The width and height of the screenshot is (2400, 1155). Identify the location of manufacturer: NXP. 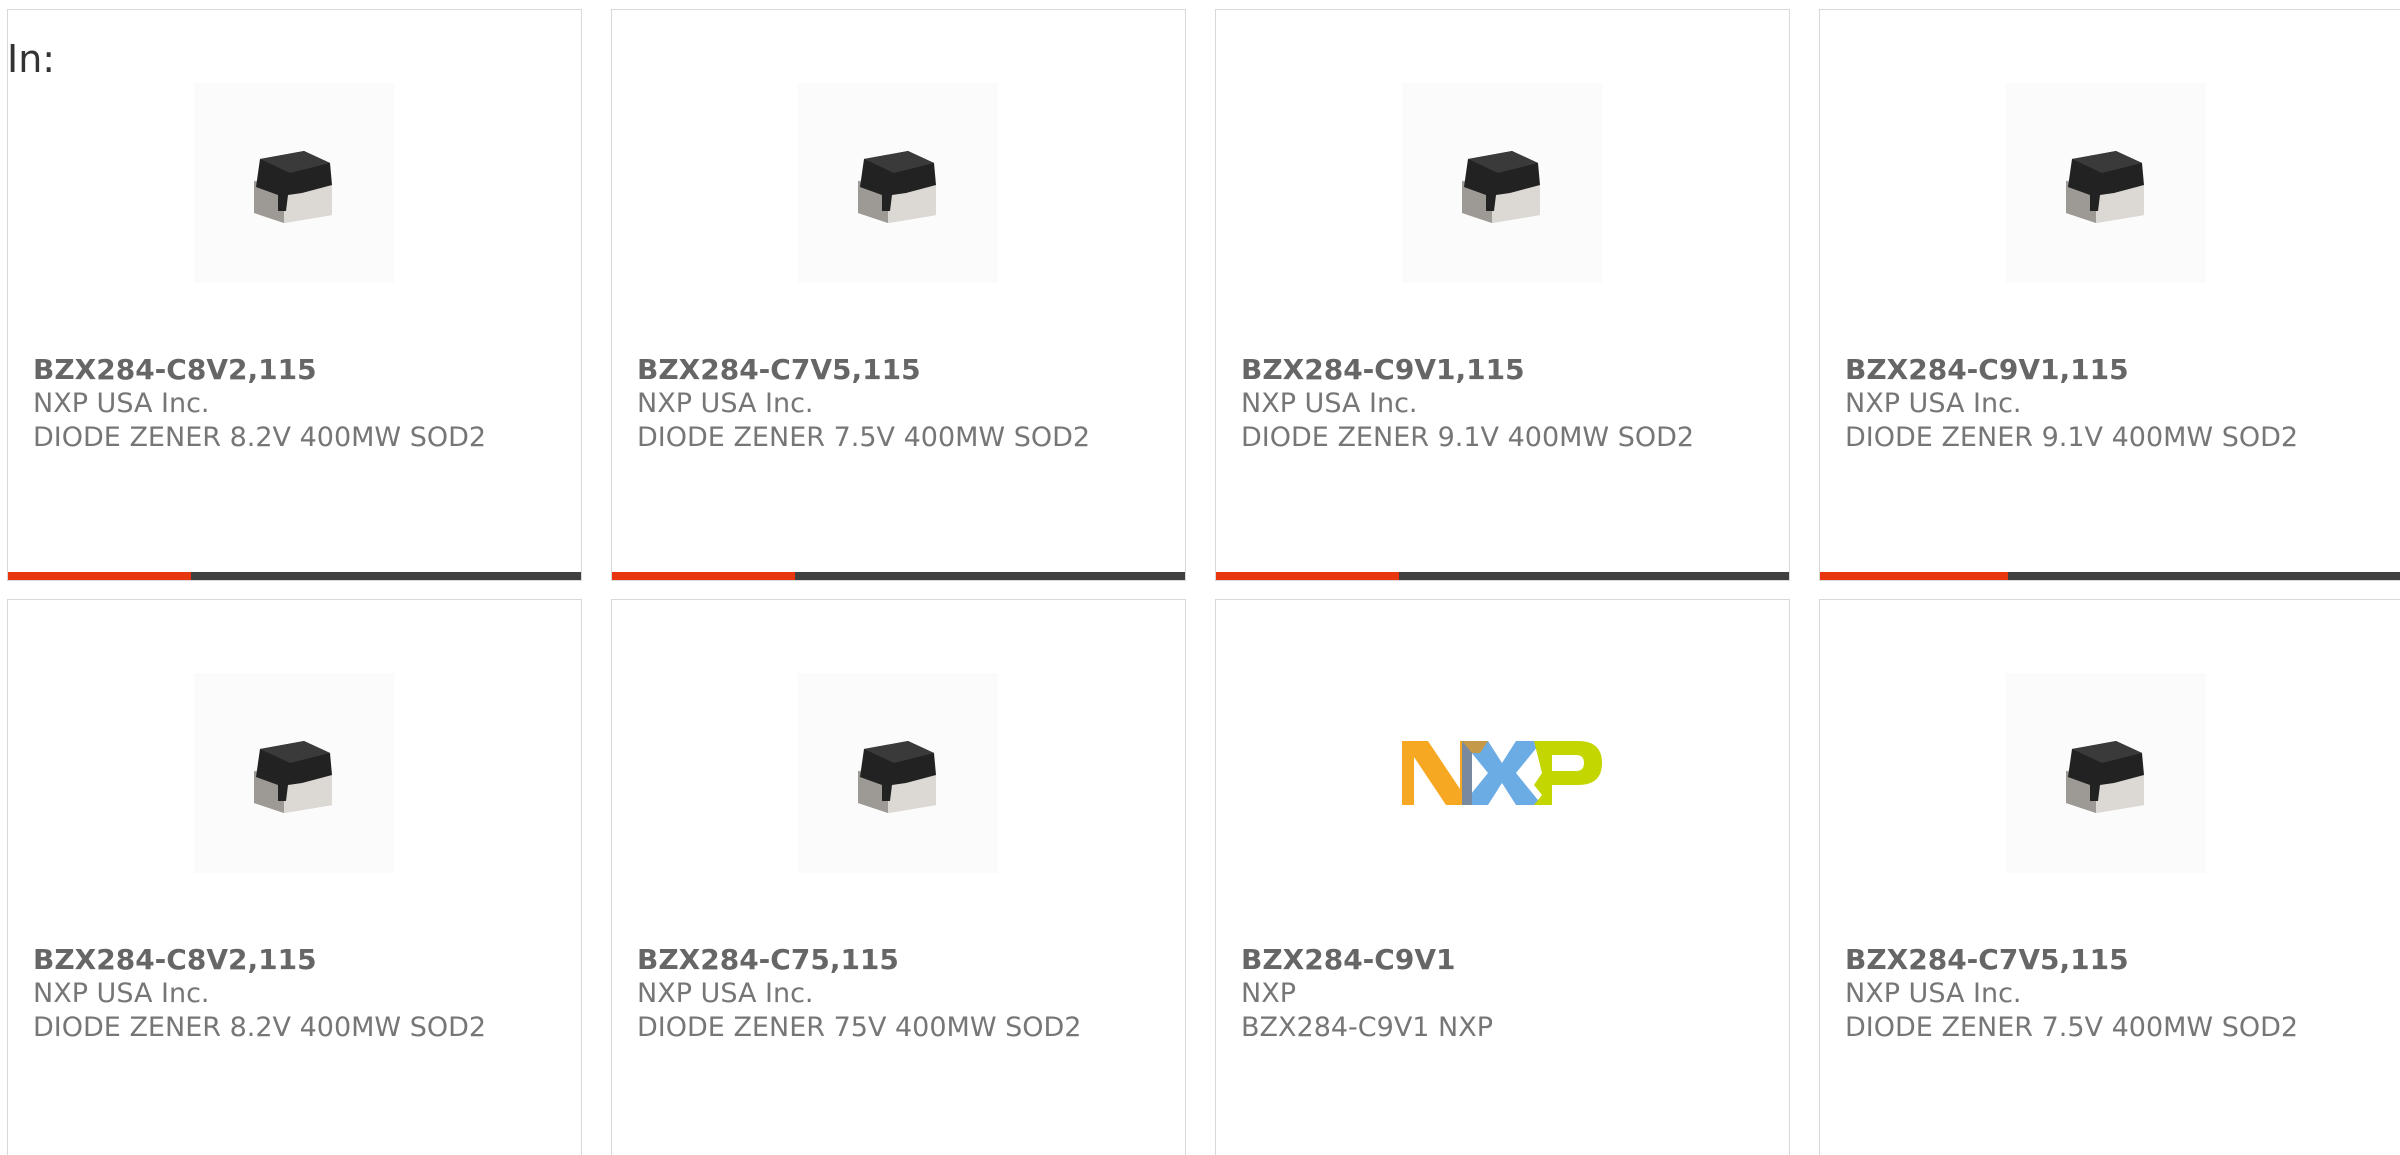
(1268, 993).